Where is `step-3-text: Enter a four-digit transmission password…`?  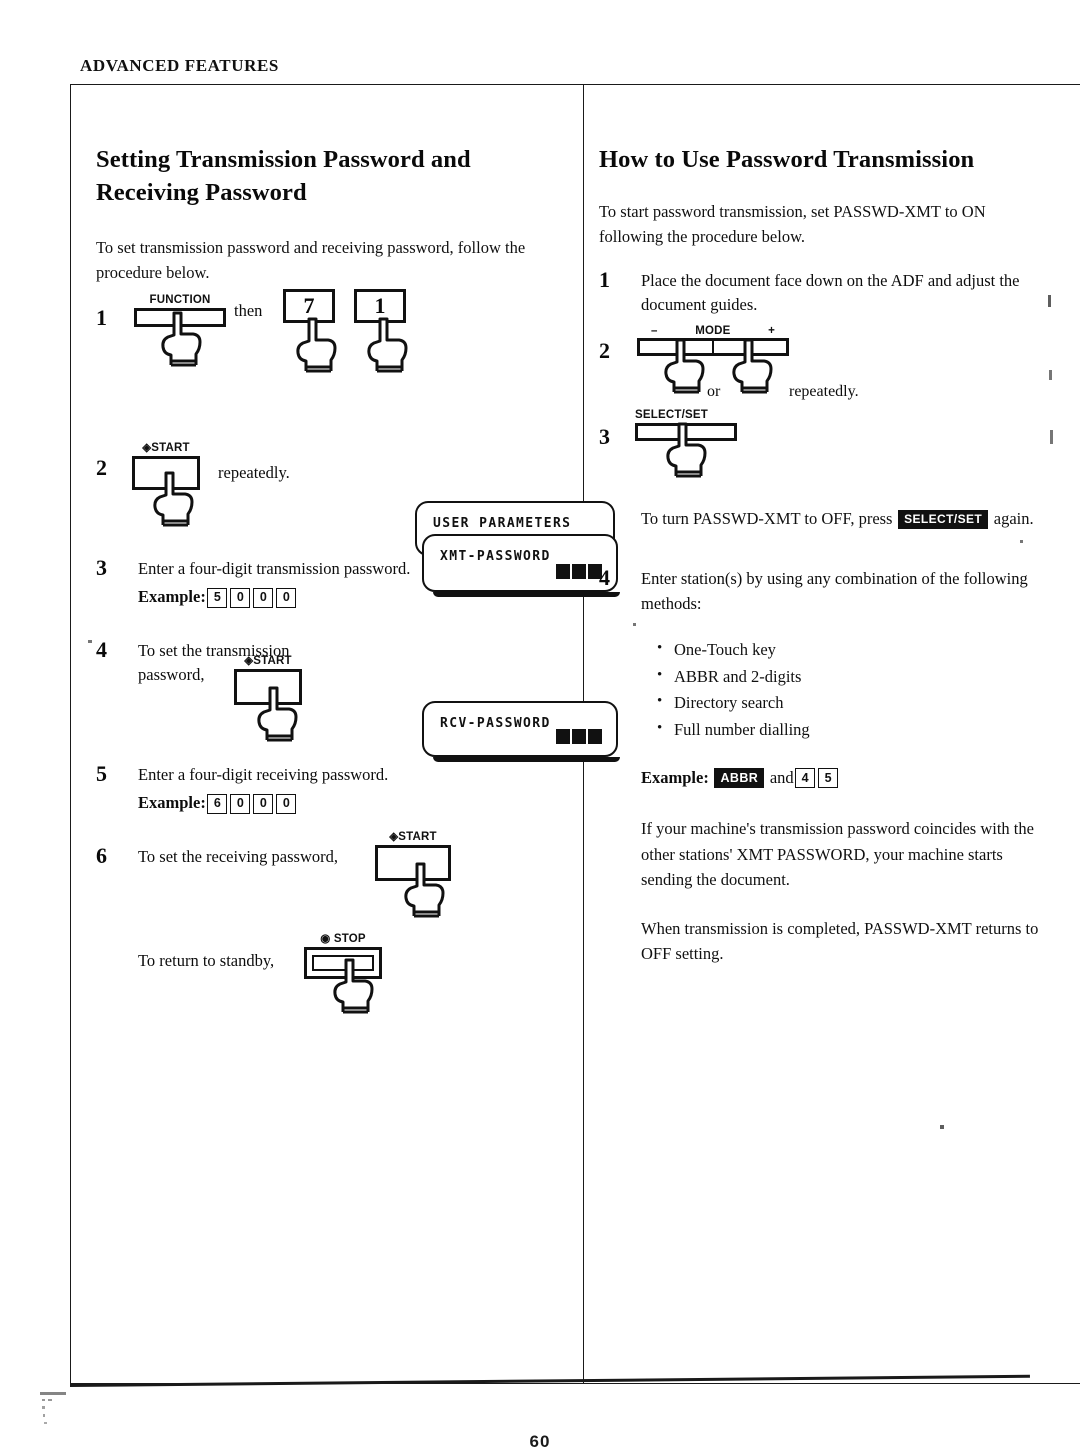
step-3-text: Enter a four-digit transmission password… is located at coordinates (274, 569).